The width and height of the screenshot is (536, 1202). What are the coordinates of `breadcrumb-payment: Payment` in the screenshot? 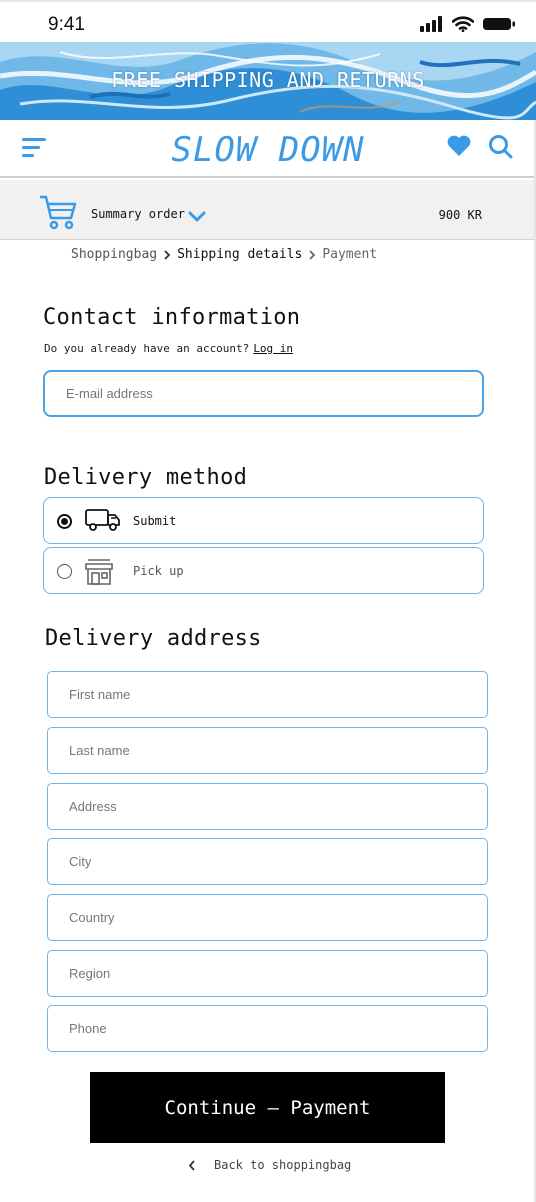 It's located at (349, 254).